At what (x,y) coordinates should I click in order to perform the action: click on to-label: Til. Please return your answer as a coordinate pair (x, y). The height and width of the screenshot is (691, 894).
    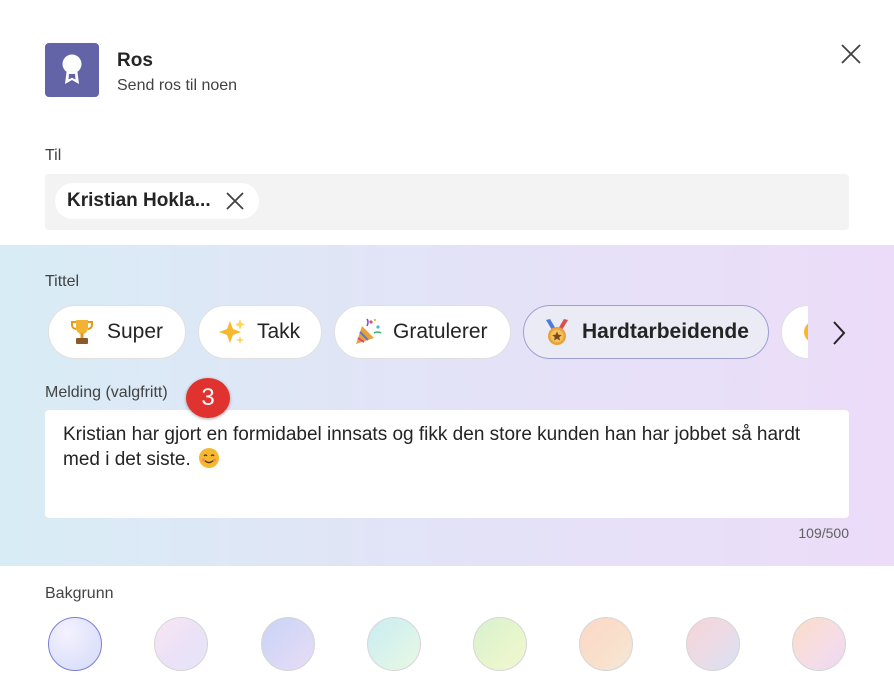
    Looking at the image, I should click on (53, 155).